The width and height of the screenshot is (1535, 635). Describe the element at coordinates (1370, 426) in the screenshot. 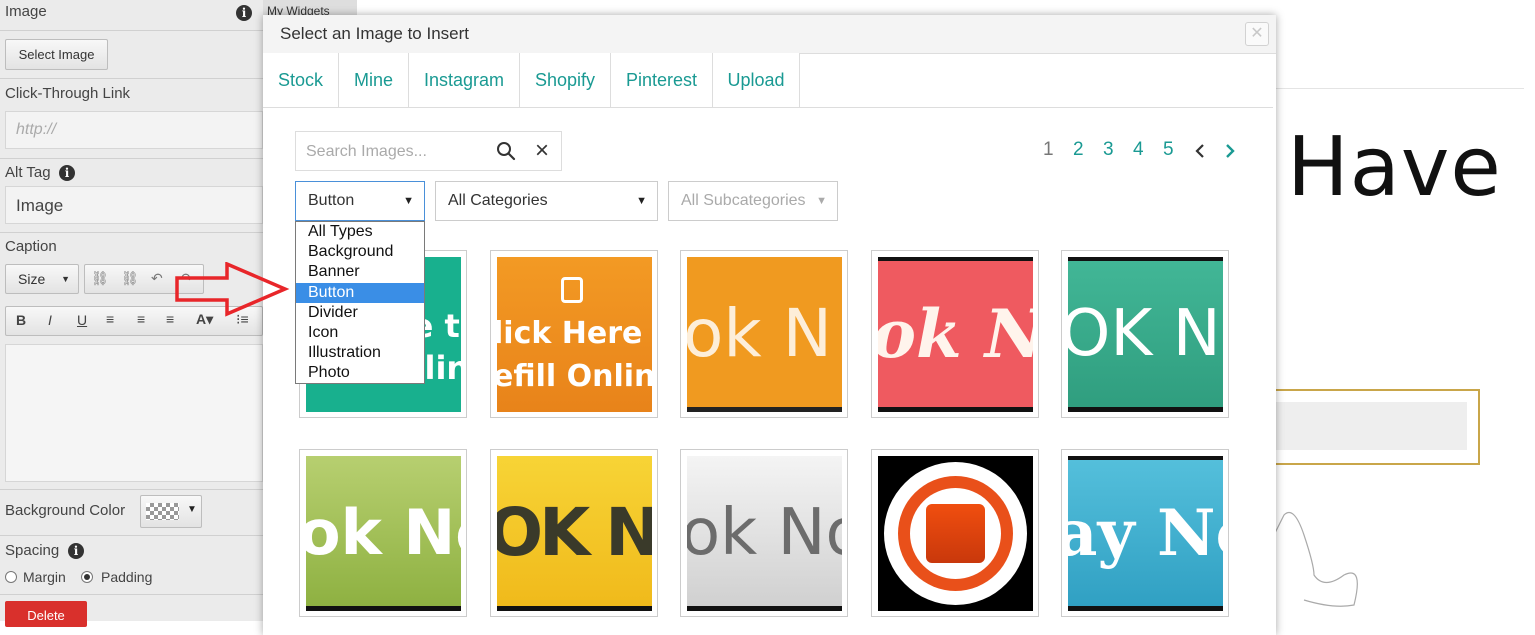

I see `page-widget-content` at that location.